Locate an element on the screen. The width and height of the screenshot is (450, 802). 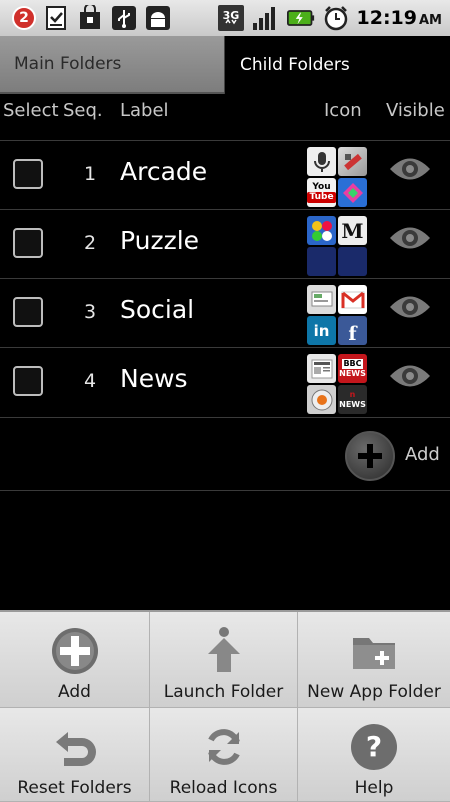
folder-tabs: Main Folders Child Folders is located at coordinates (225, 65).